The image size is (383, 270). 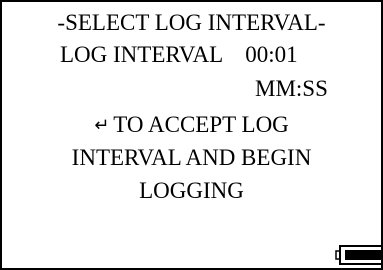 I want to click on instruction-line-1: ↵ TO ACCEPT LOG, so click(x=191, y=125).